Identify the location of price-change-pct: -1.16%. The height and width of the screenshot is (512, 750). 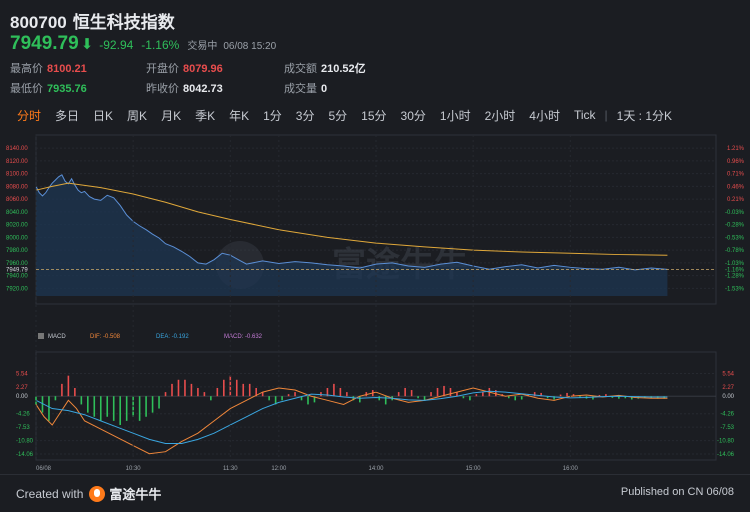
(160, 45).